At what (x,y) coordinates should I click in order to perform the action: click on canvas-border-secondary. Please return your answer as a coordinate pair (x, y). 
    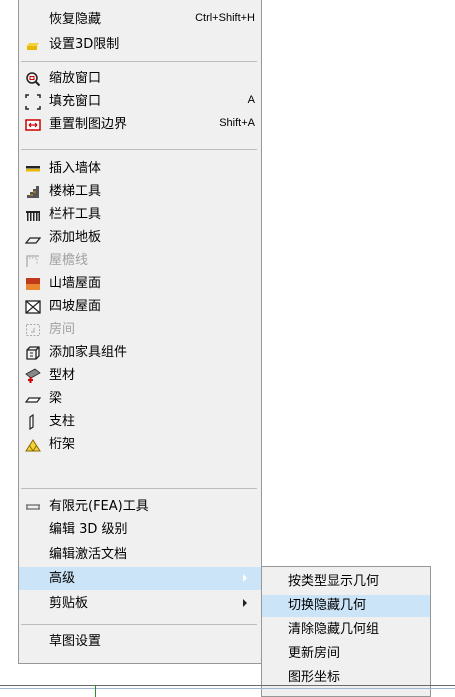
    Looking at the image, I should click on (227, 688).